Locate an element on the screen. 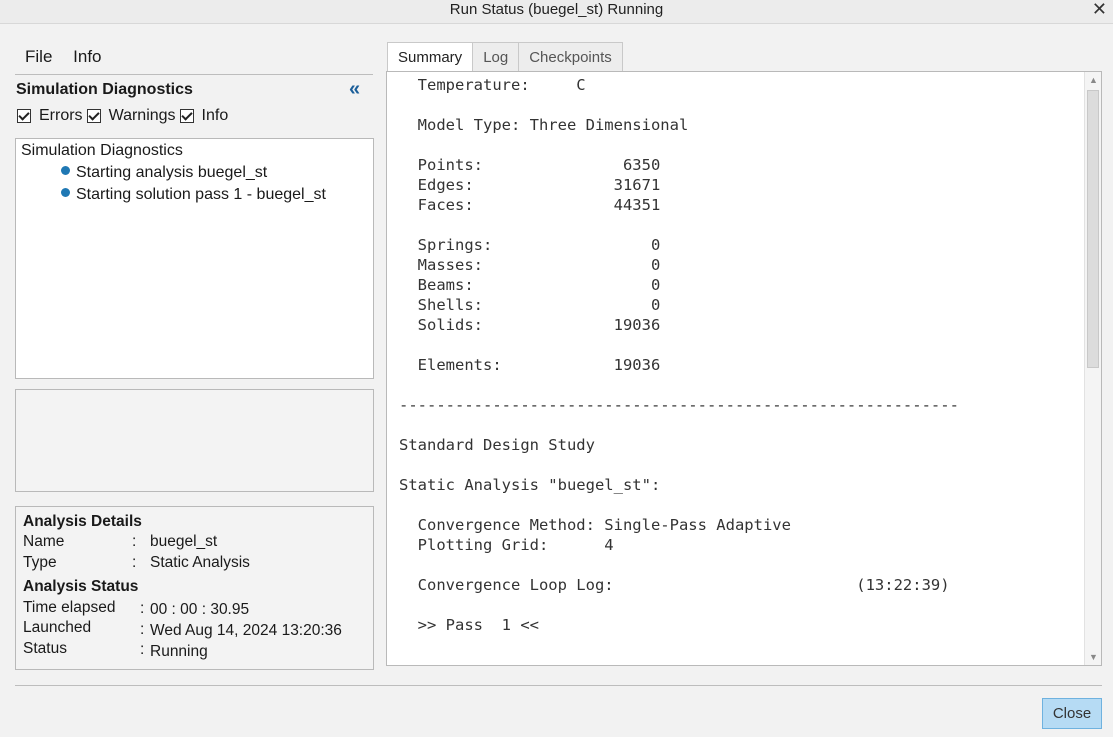  footer-divider is located at coordinates (558, 685).